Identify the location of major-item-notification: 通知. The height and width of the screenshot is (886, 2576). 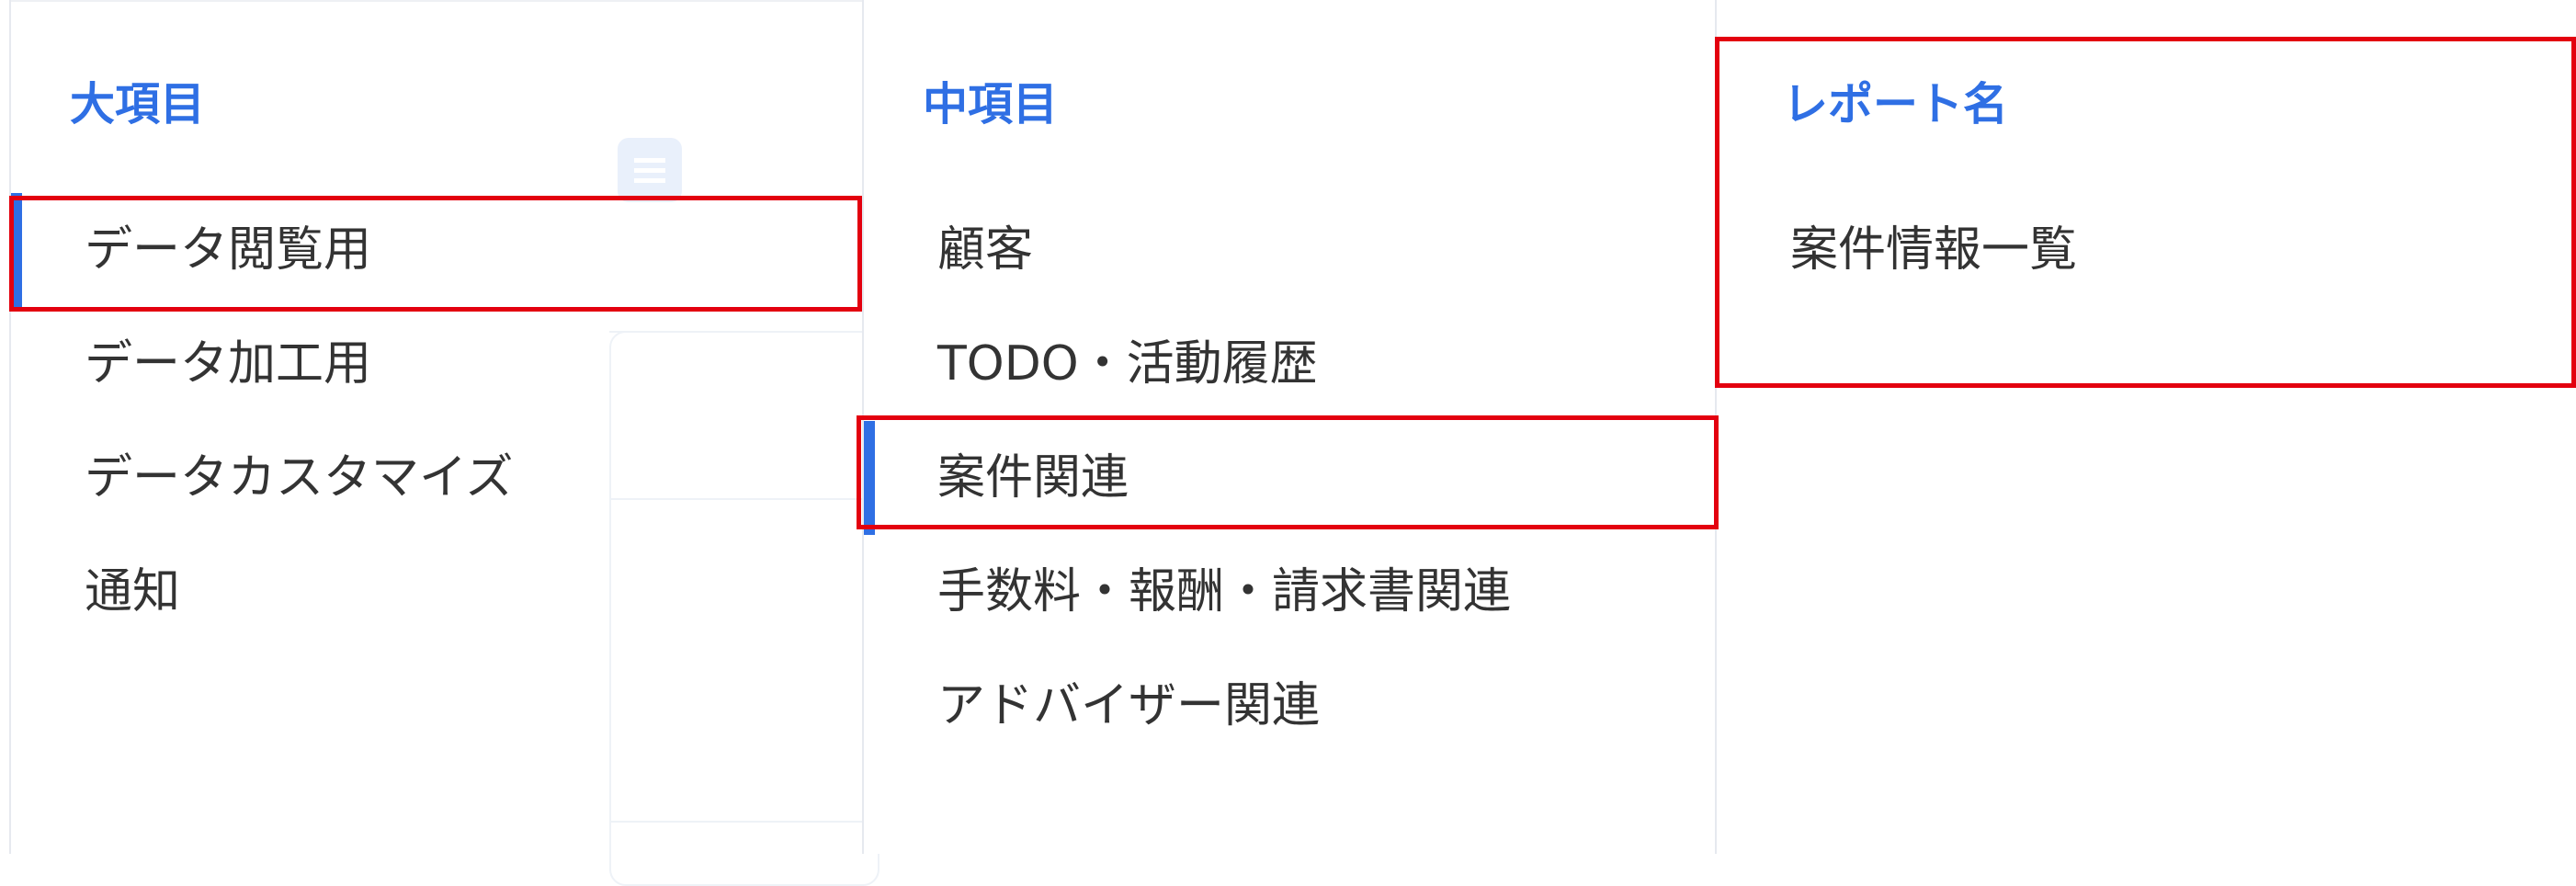
(437, 592).